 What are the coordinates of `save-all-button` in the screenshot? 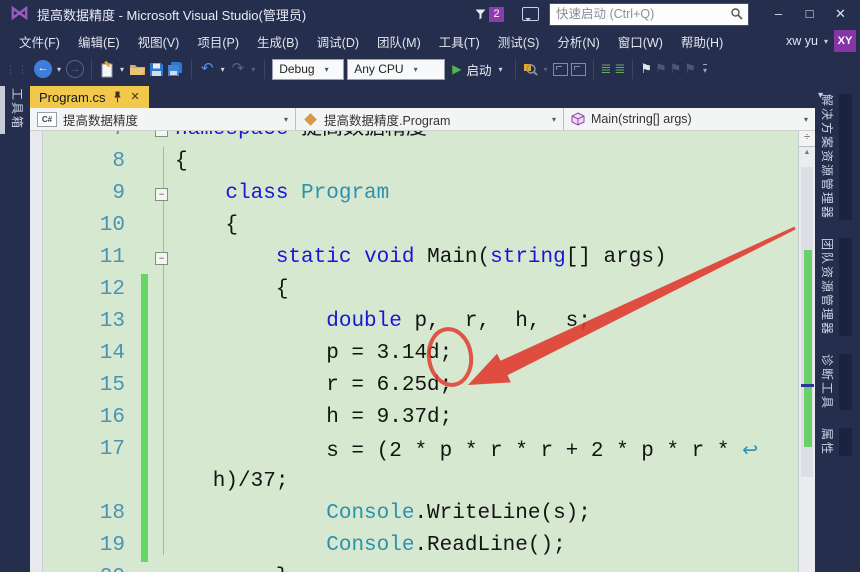 It's located at (175, 69).